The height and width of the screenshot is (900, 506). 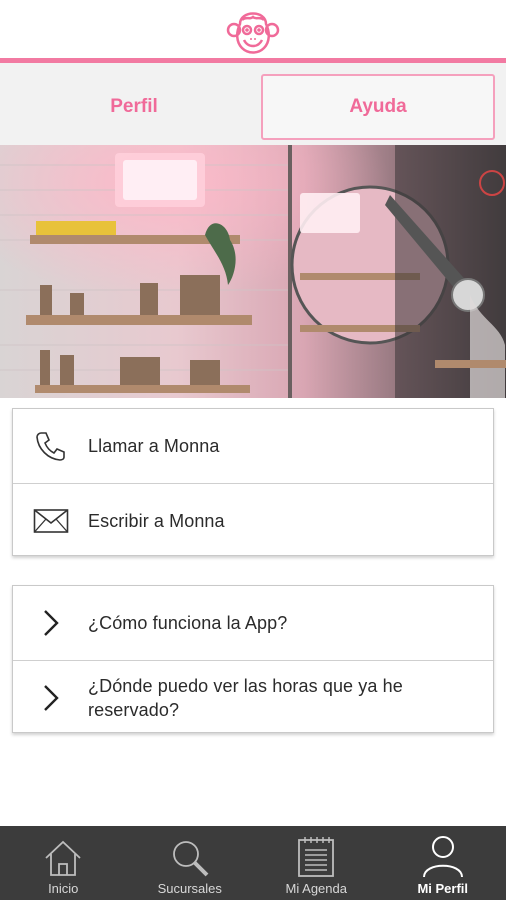 I want to click on faq-item-how-app-works: ¿Cómo funciona la App?, so click(x=253, y=623).